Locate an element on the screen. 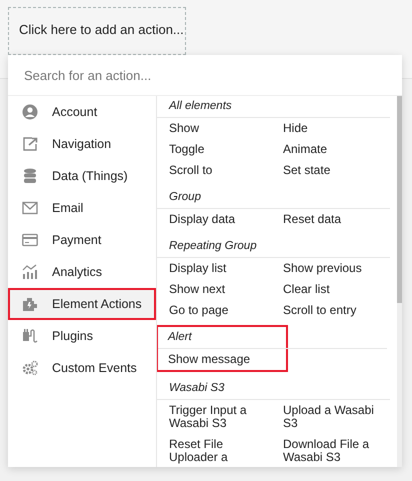 This screenshot has height=481, width=412. category-item: Data (Things) is located at coordinates (82, 176).